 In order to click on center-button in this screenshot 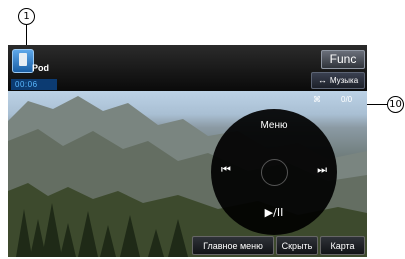, I will do `click(274, 172)`.